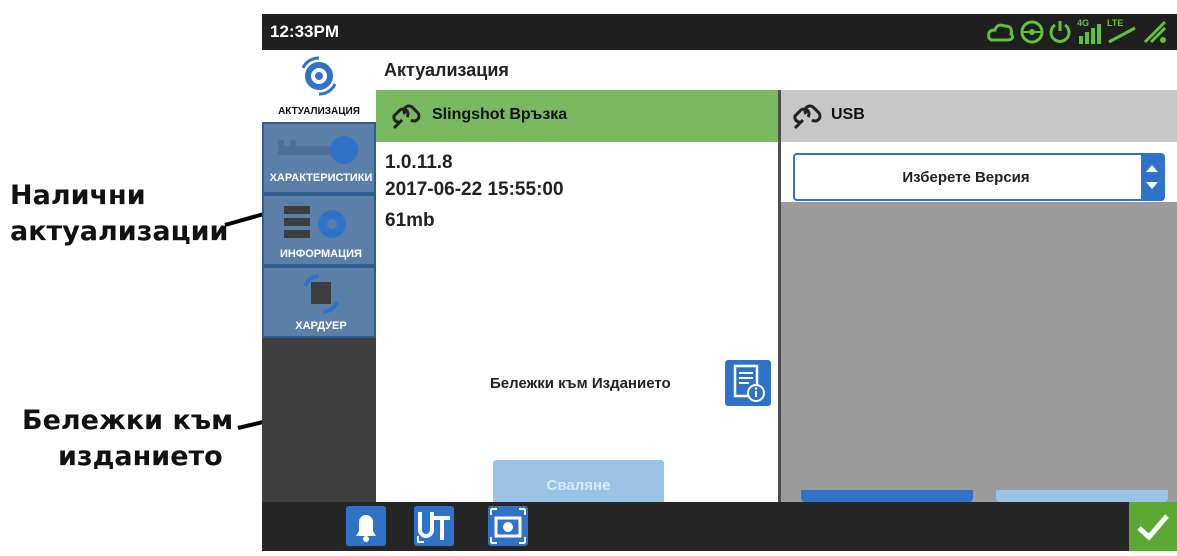 This screenshot has width=1177, height=556. I want to click on sidebar-item-label: ХАРАКТЕРИСТИКИ, so click(321, 178).